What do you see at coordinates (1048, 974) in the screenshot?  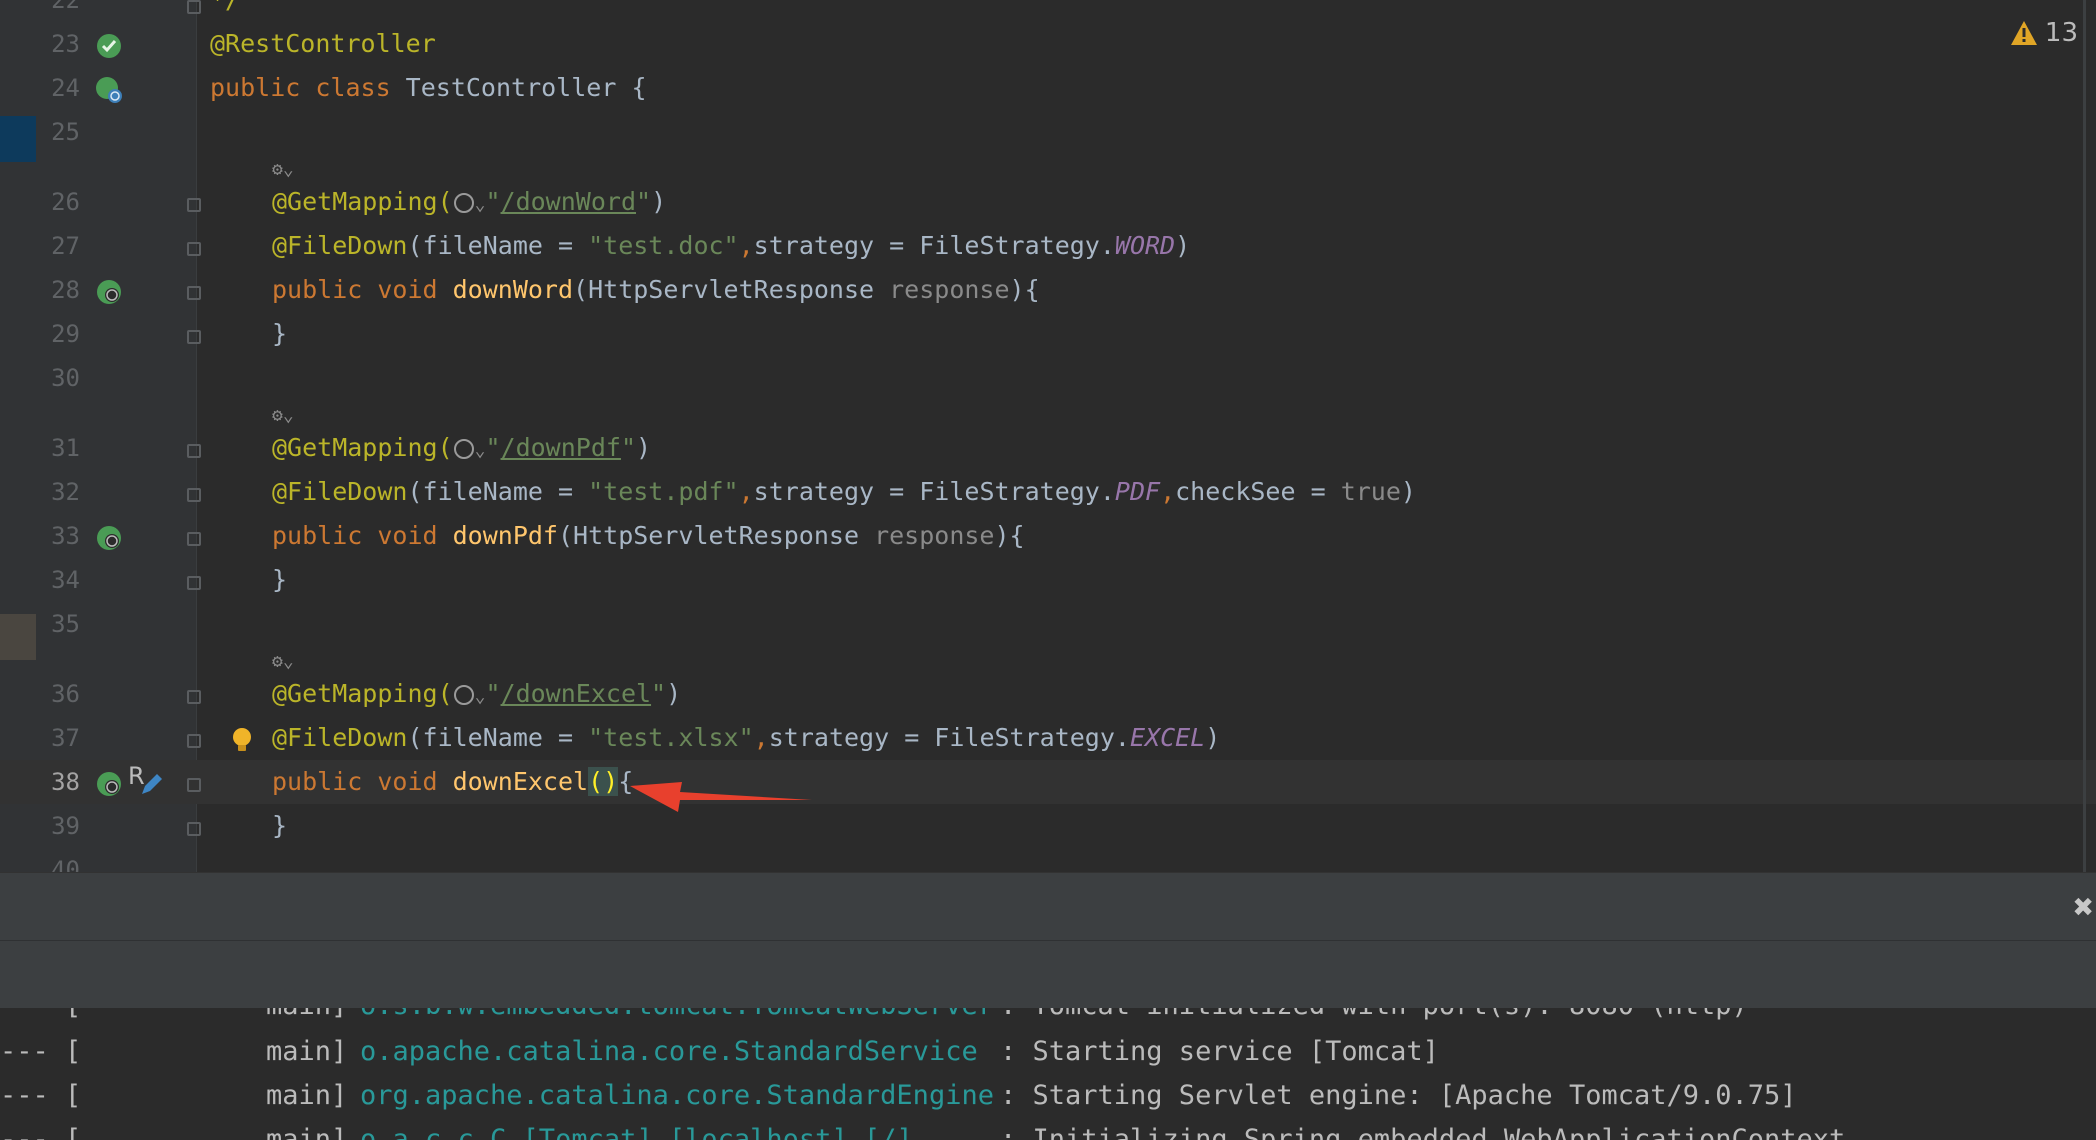 I see `tool-window-toolbar` at bounding box center [1048, 974].